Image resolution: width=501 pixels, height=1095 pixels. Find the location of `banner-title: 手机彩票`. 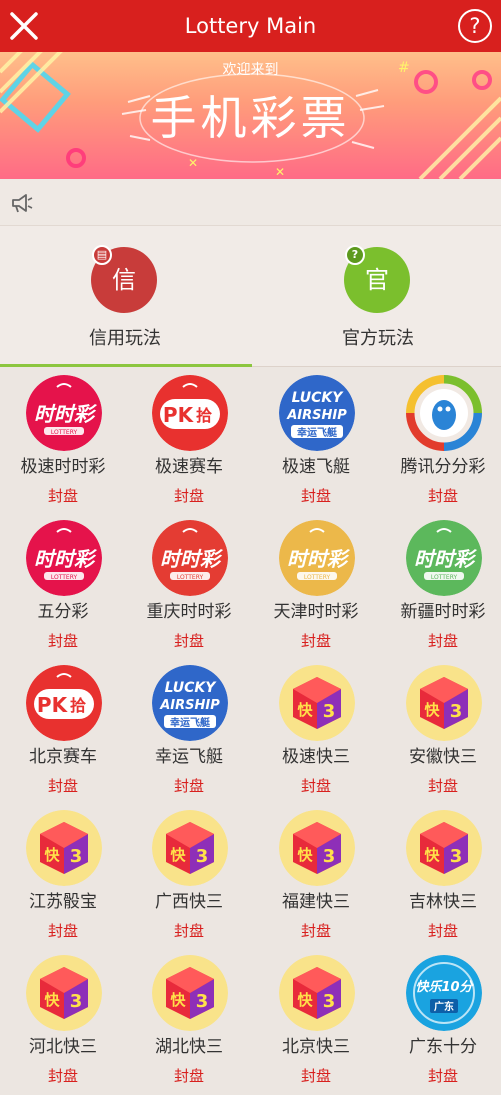

banner-title: 手机彩票 is located at coordinates (250, 118).